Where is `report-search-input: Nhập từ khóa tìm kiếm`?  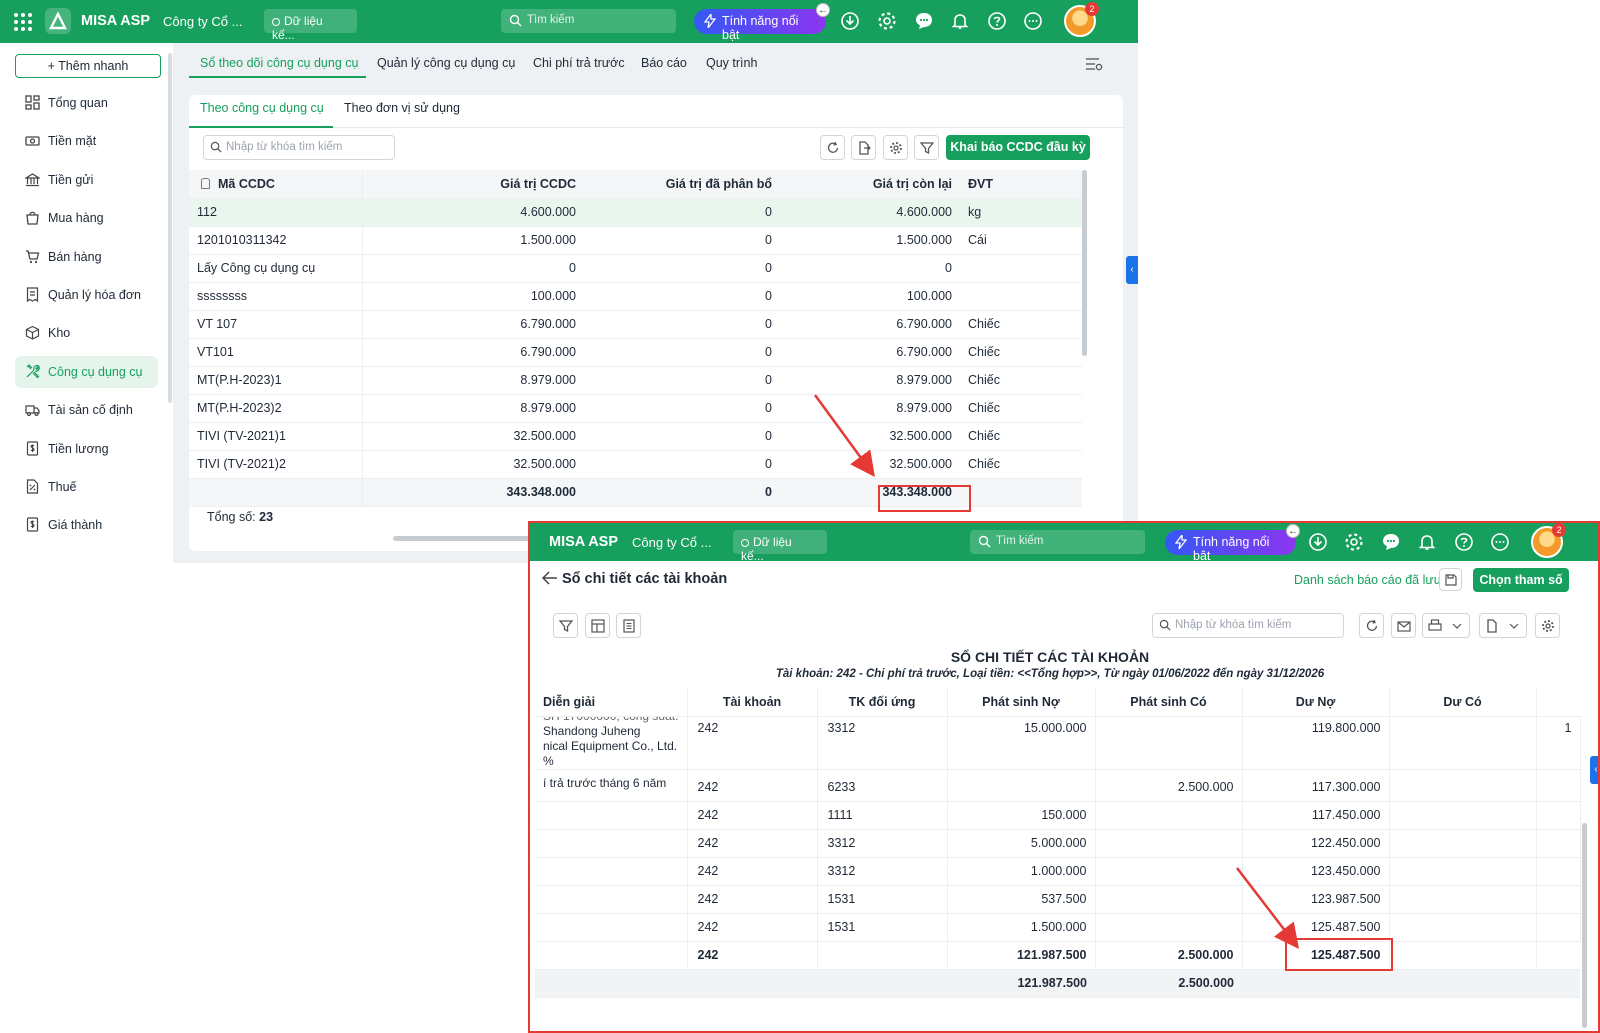
report-search-input: Nhập từ khóa tìm kiếm is located at coordinates (1248, 625).